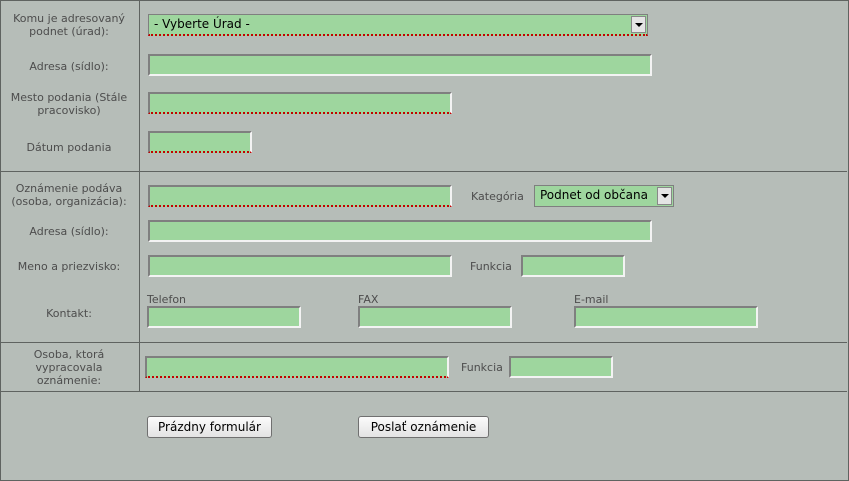 This screenshot has width=849, height=481. What do you see at coordinates (482, 367) in the screenshot?
I see `funkcia-vypracoval-label: Funkcia` at bounding box center [482, 367].